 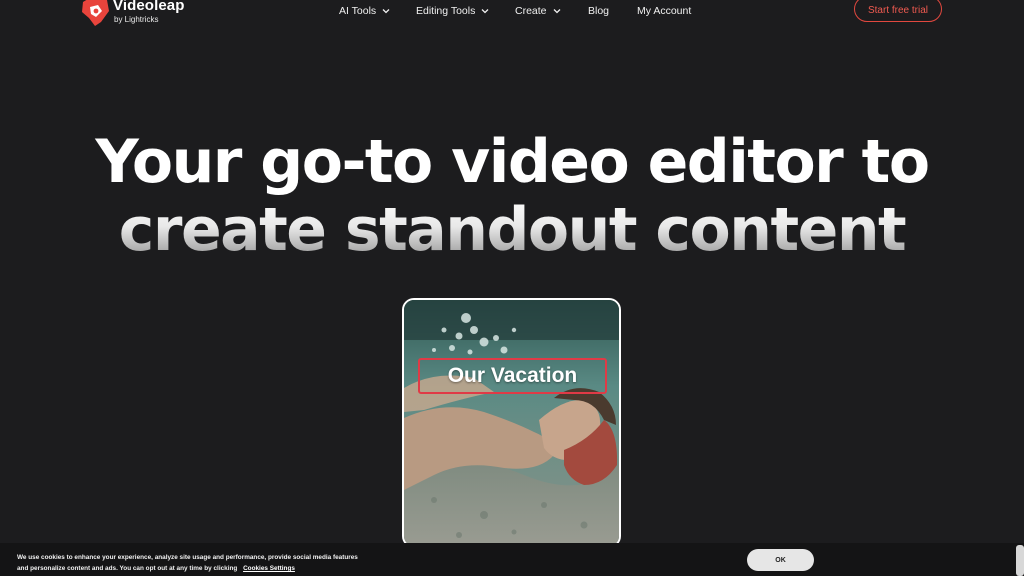 What do you see at coordinates (446, 11) in the screenshot?
I see `nav-editing-tools-label: Editing Tools` at bounding box center [446, 11].